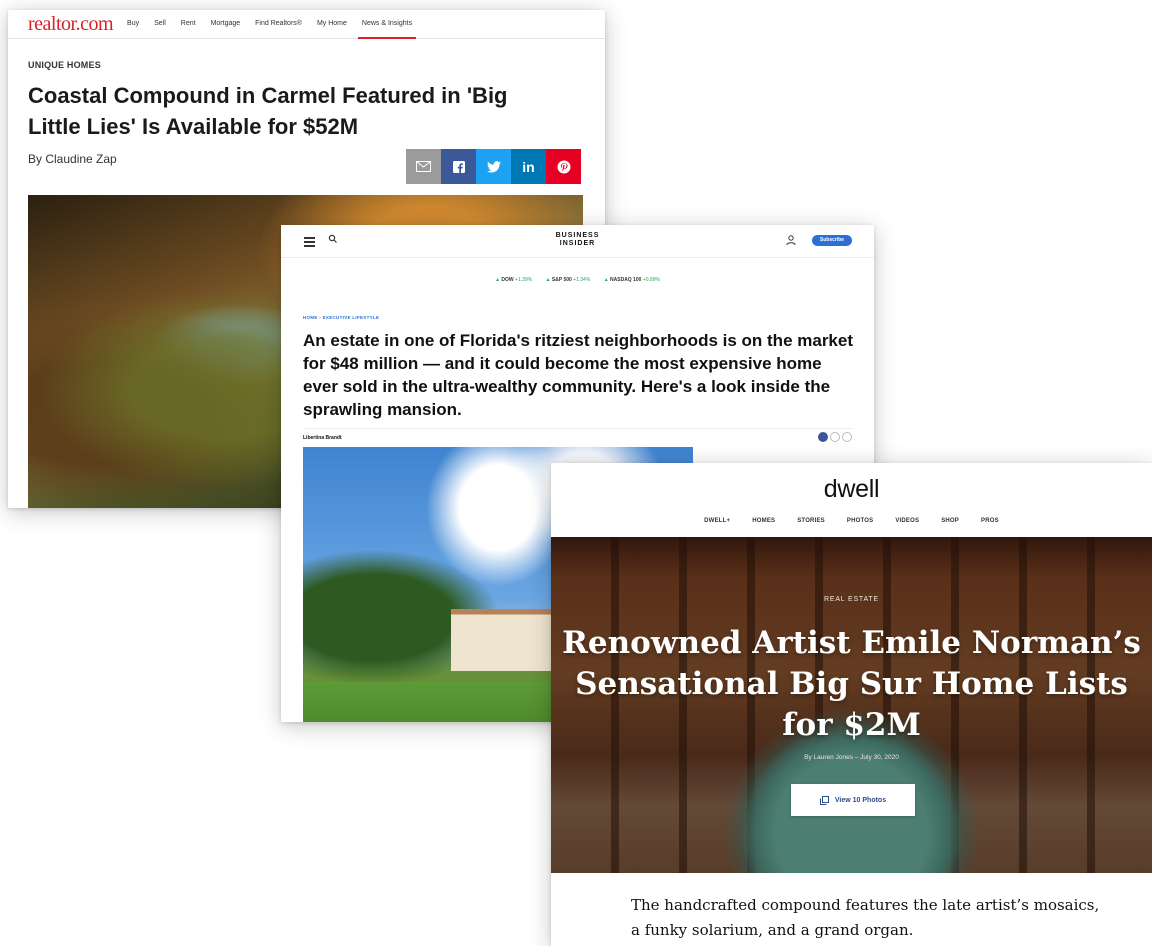  I want to click on ticker-item: ▲ DOW +1.39%, so click(513, 280).